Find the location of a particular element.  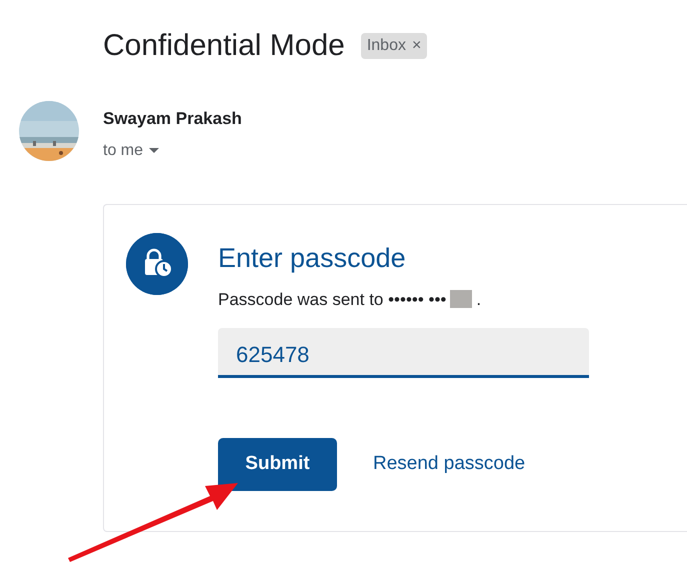

dropdown-caret-icon is located at coordinates (154, 150).